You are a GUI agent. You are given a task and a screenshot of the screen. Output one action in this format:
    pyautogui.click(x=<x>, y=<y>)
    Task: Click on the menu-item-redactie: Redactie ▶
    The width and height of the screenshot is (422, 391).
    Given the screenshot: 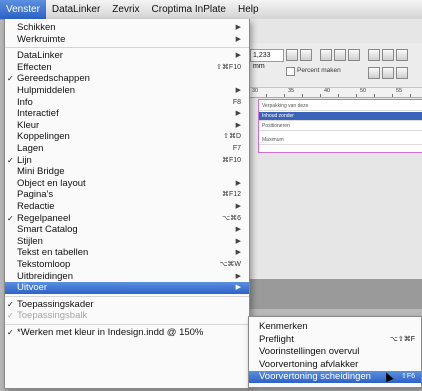 What is the action you would take?
    pyautogui.click(x=127, y=207)
    